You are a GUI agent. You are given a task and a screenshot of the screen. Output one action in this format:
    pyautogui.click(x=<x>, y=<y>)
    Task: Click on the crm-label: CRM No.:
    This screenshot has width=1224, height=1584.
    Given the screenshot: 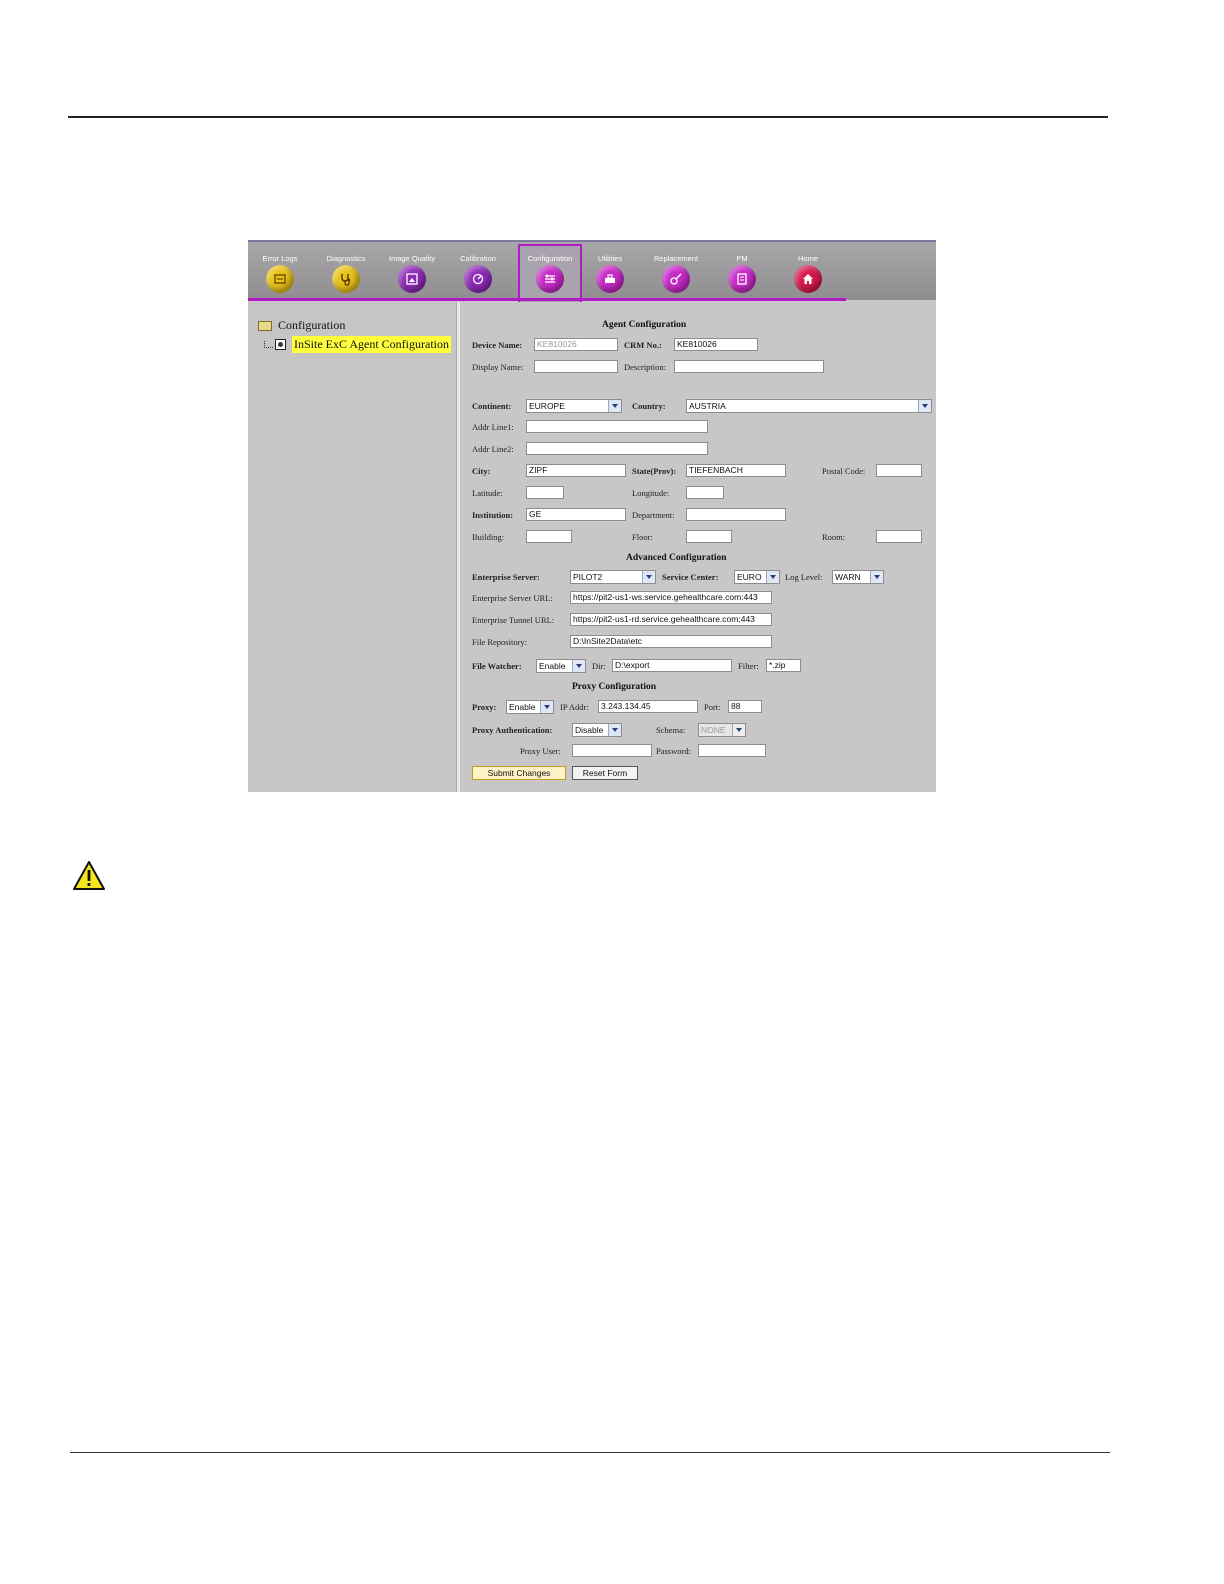 What is the action you would take?
    pyautogui.click(x=643, y=345)
    